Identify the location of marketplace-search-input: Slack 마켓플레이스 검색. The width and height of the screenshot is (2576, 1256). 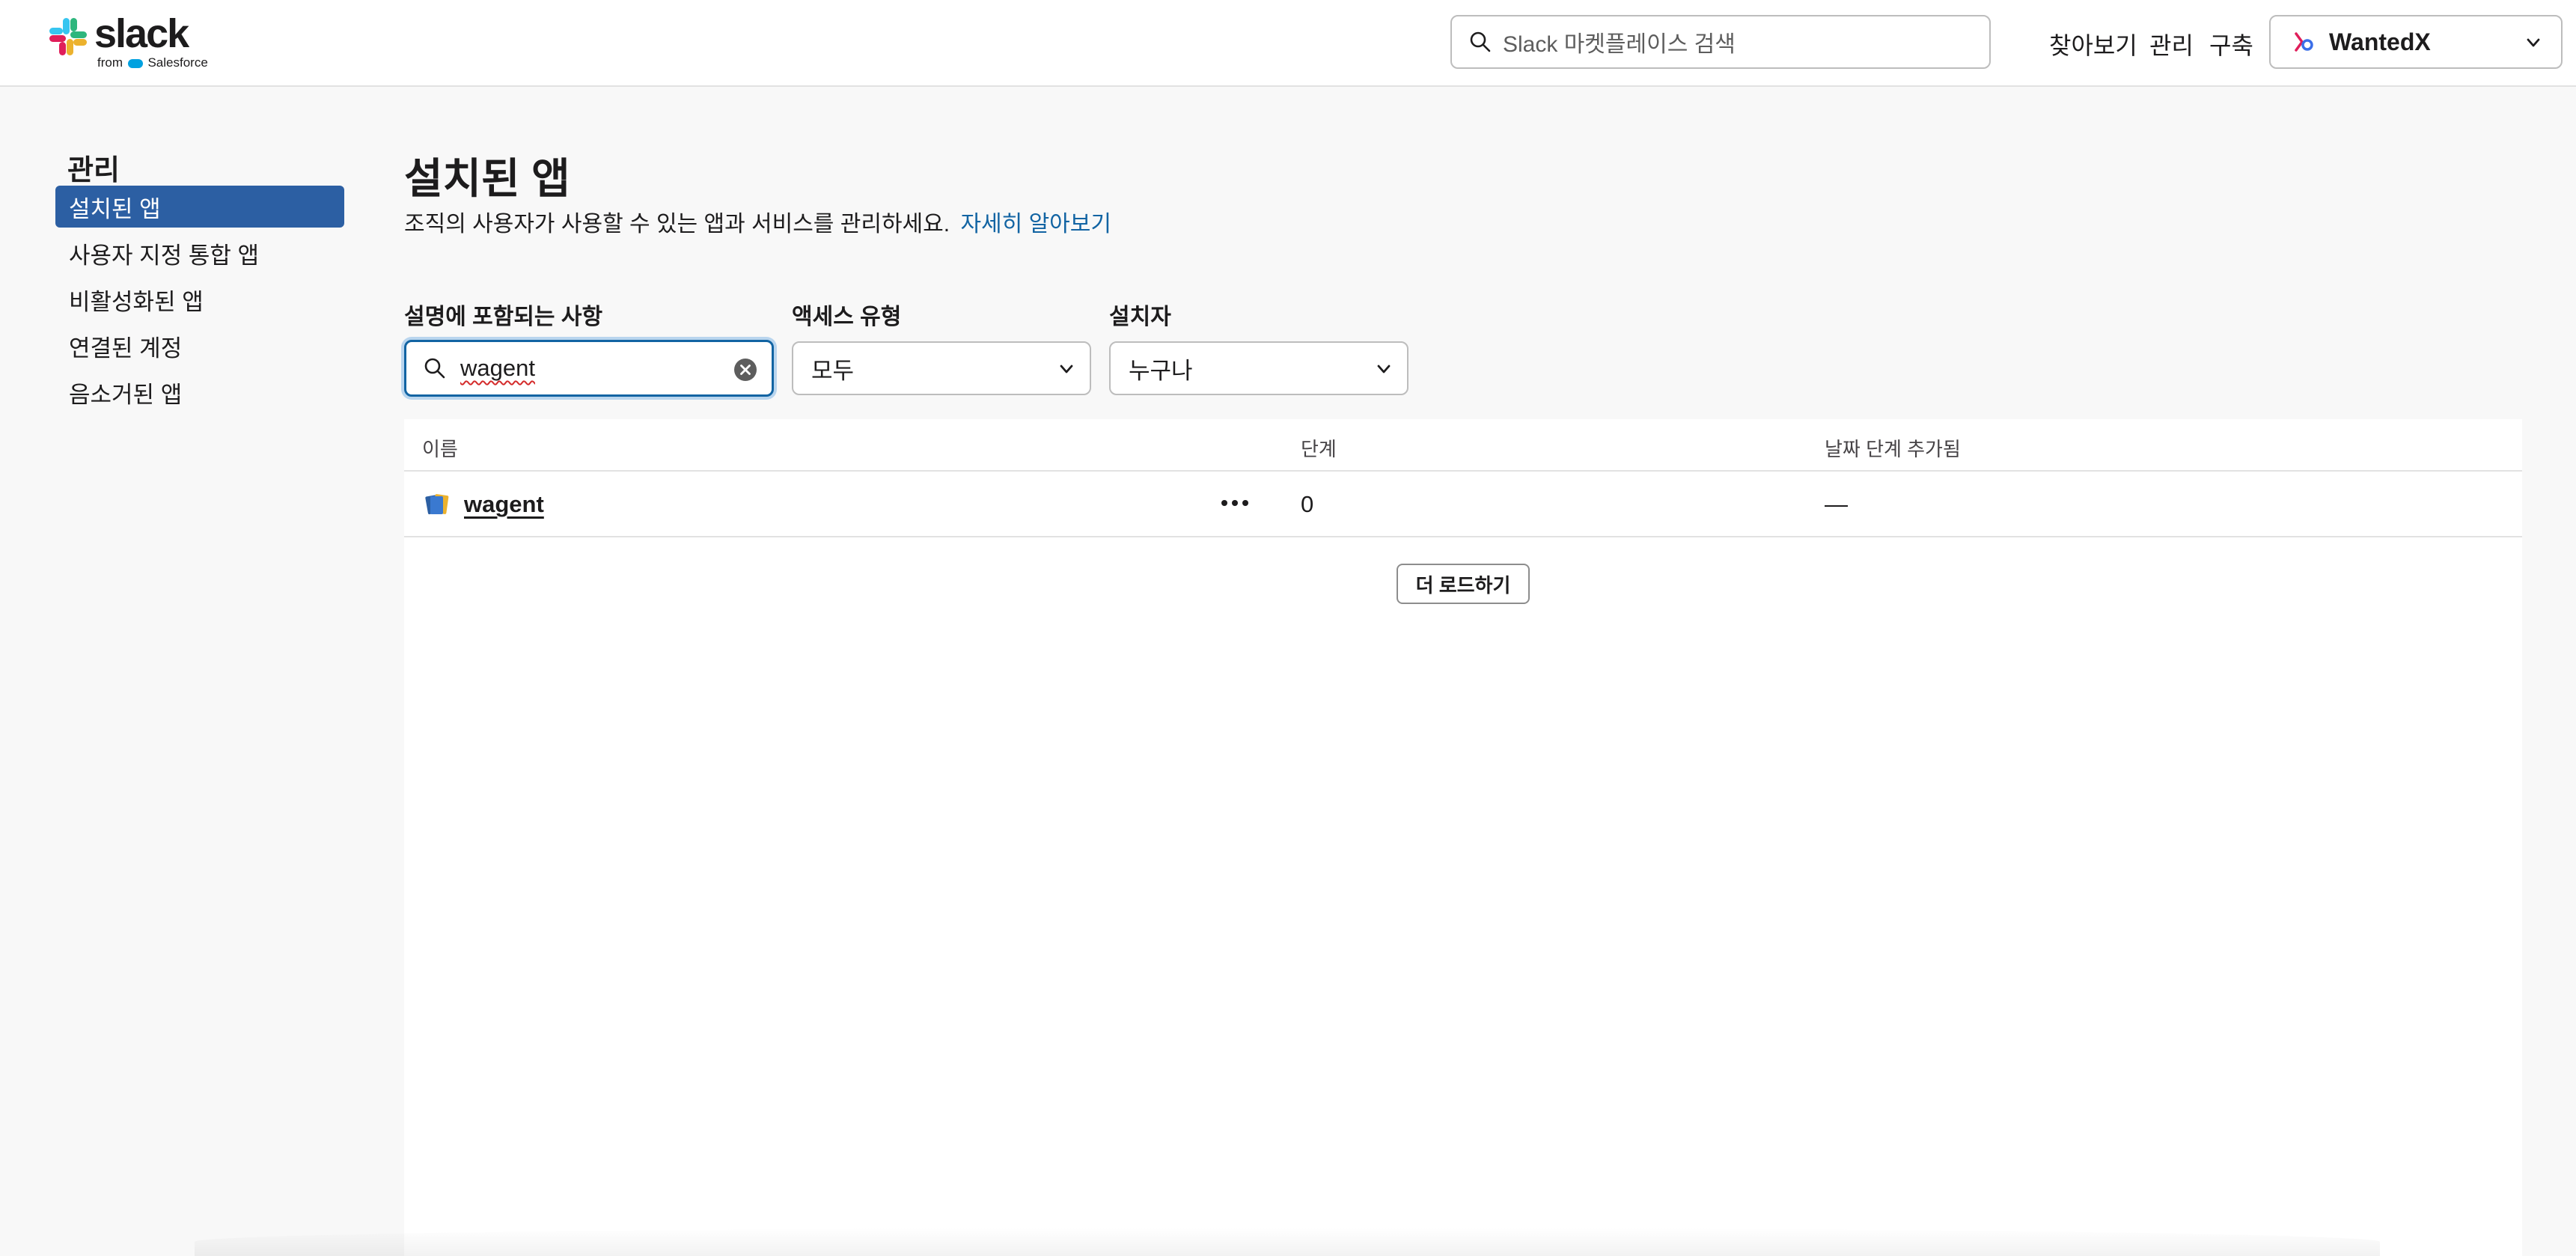
(1721, 42).